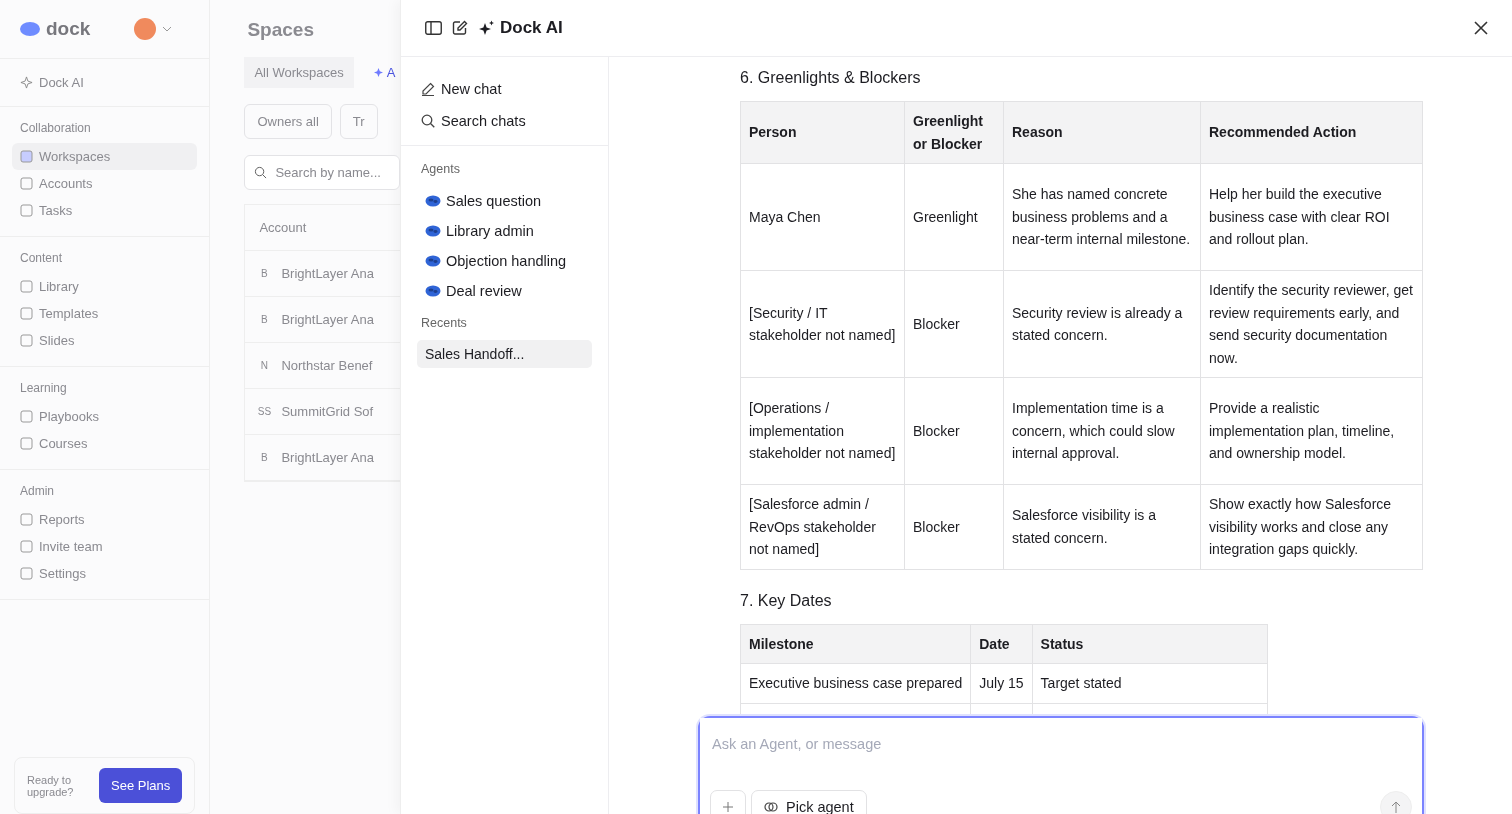 The image size is (1512, 814). Describe the element at coordinates (145, 29) in the screenshot. I see `avatar` at that location.